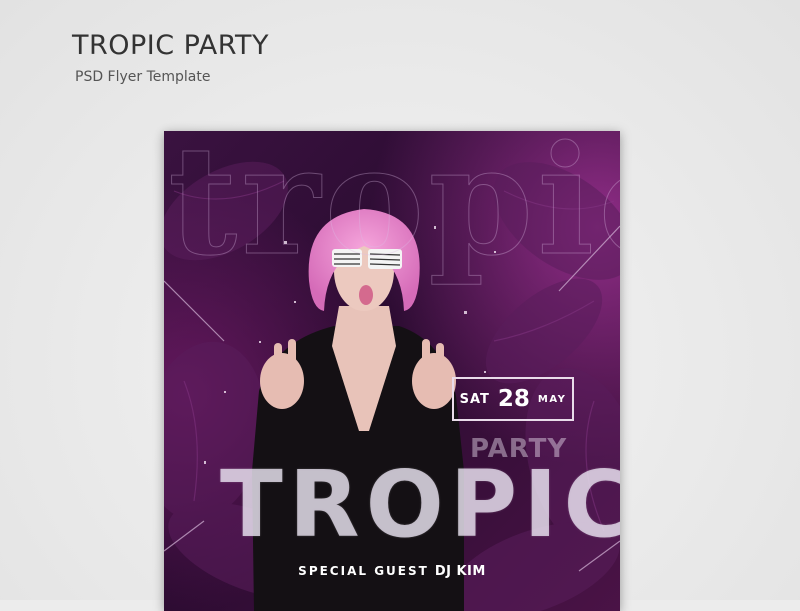 The width and height of the screenshot is (800, 611). I want to click on person-right-hand, so click(434, 381).